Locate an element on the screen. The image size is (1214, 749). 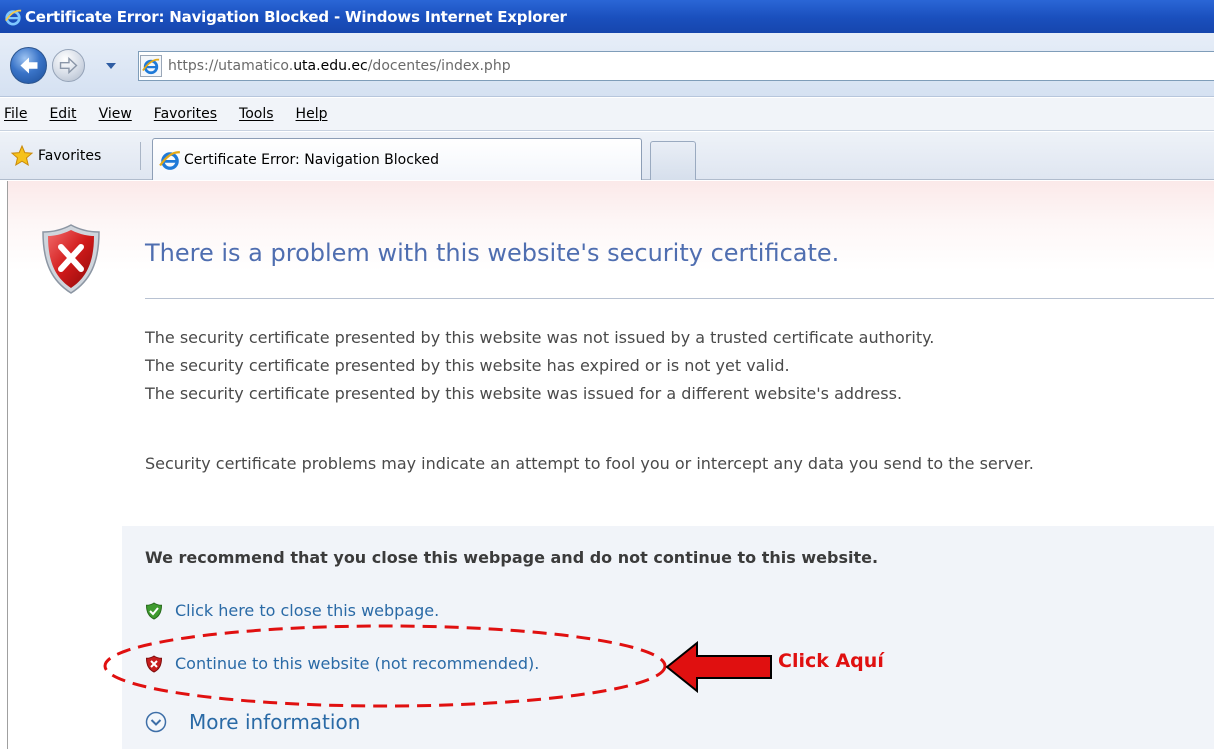
url-path: /docentes/index.php is located at coordinates (439, 66).